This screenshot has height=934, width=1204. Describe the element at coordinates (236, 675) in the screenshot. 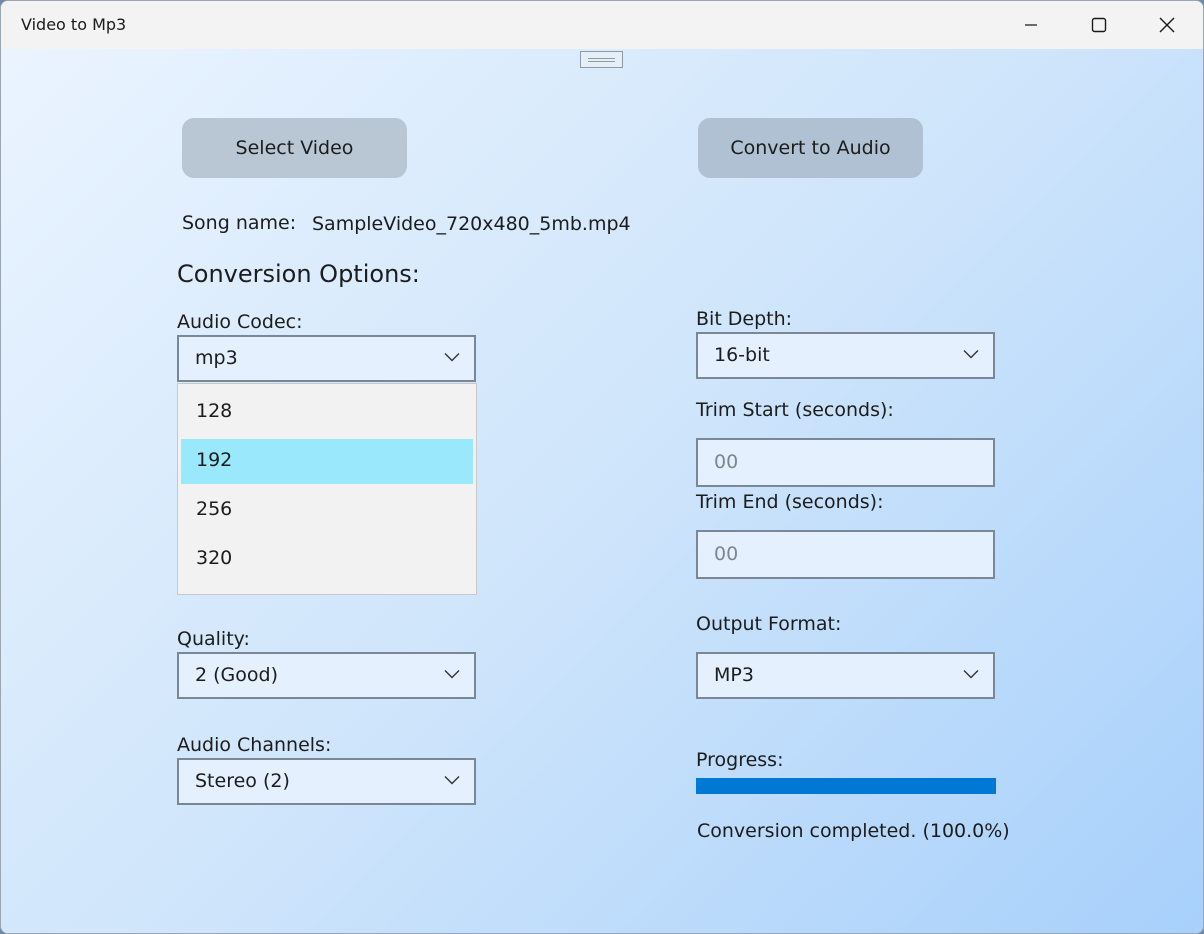

I see `quality-value: 2 (Good)` at that location.